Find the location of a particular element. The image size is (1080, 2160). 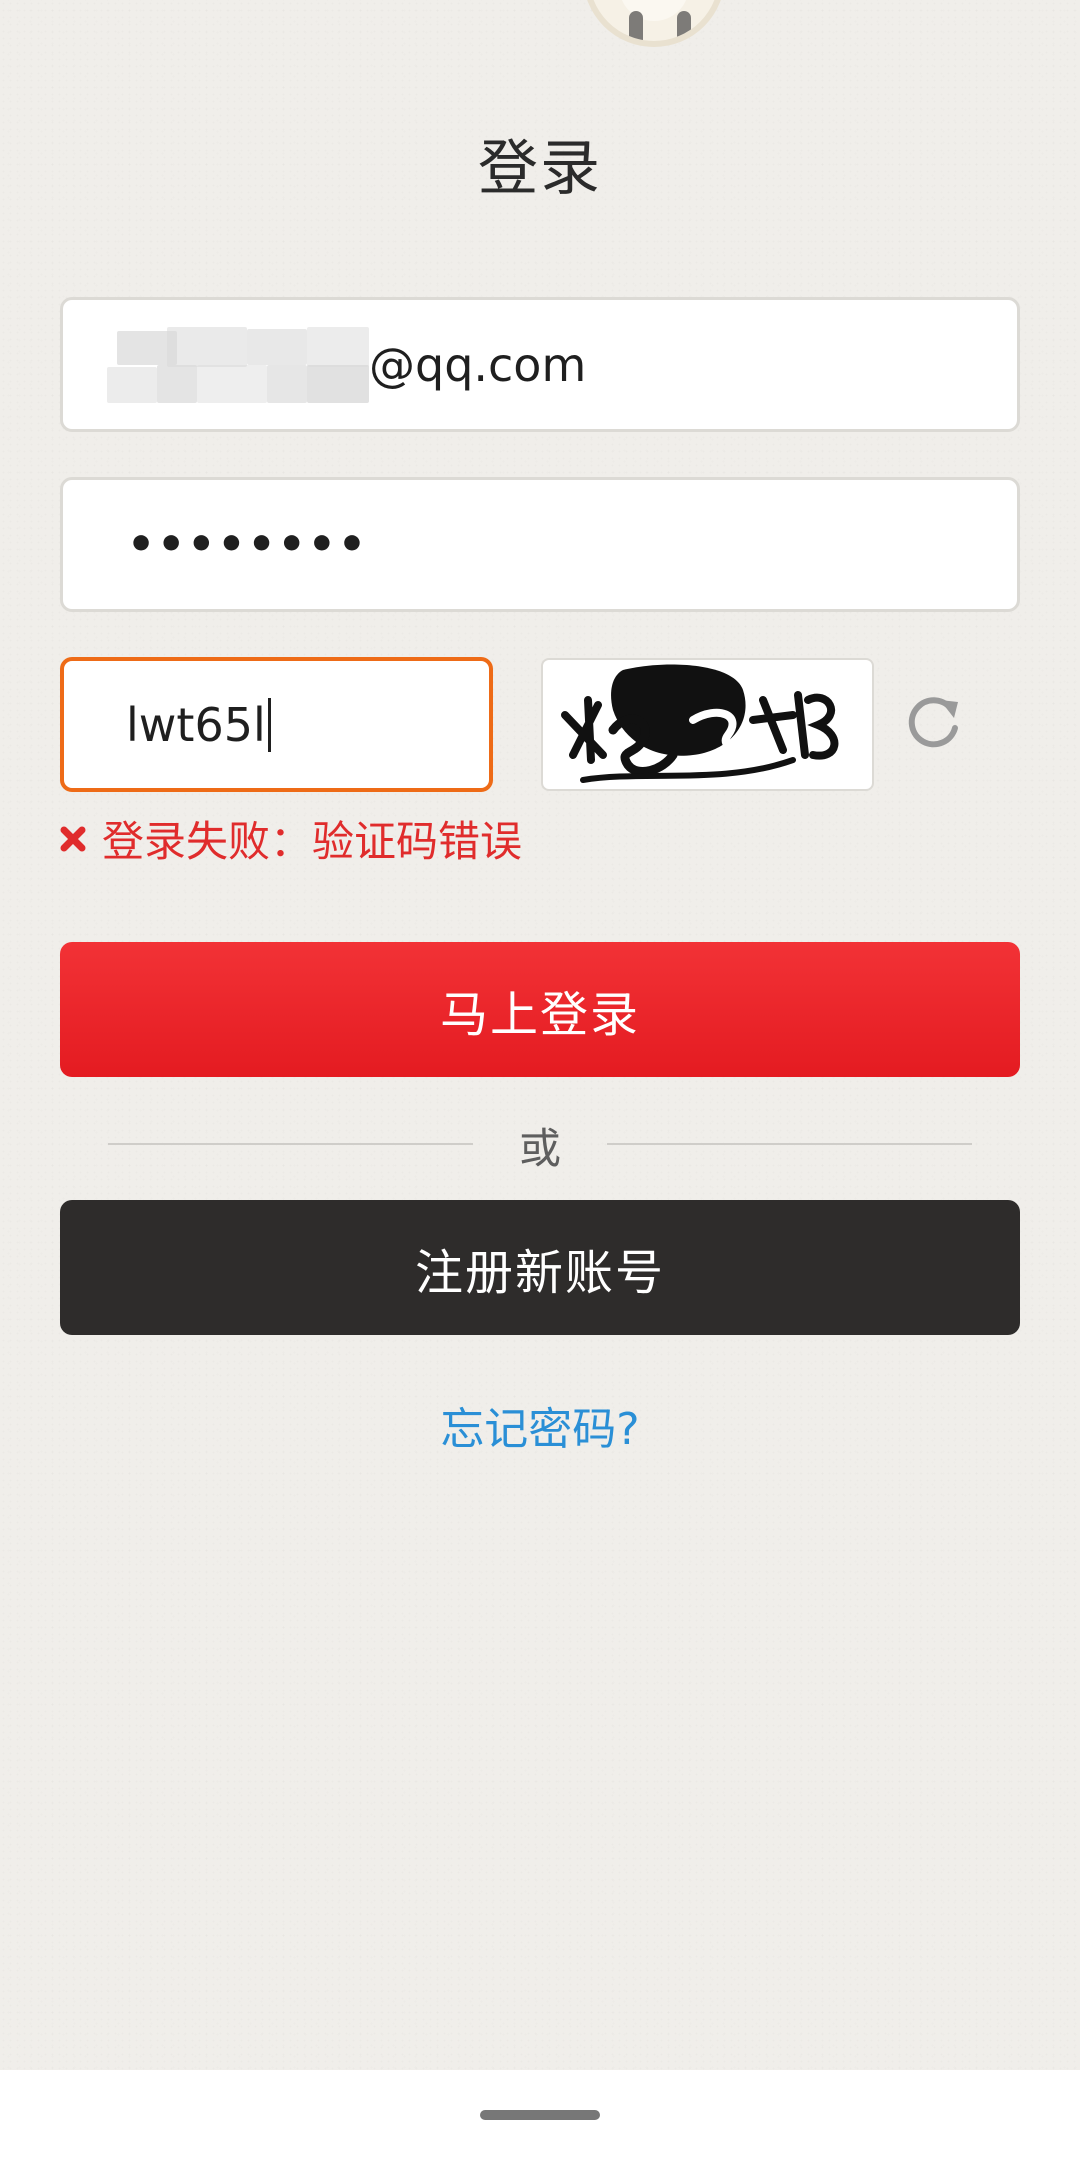

error-message-row: 登录失败：验证码错误 is located at coordinates (290, 838).